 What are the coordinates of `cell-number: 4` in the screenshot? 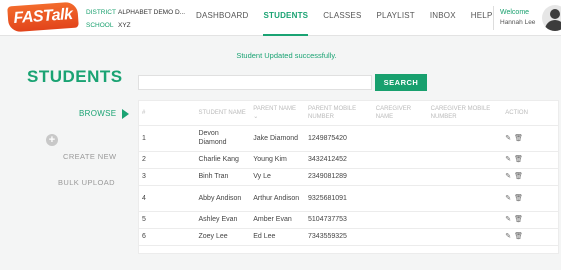 It's located at (167, 198).